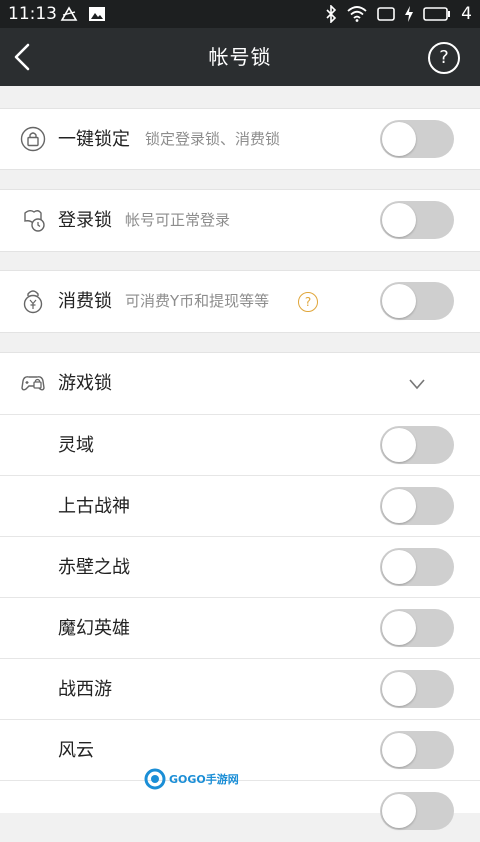 The image size is (480, 842). What do you see at coordinates (178, 220) in the screenshot?
I see `lock-desc: 帐号可正常登录` at bounding box center [178, 220].